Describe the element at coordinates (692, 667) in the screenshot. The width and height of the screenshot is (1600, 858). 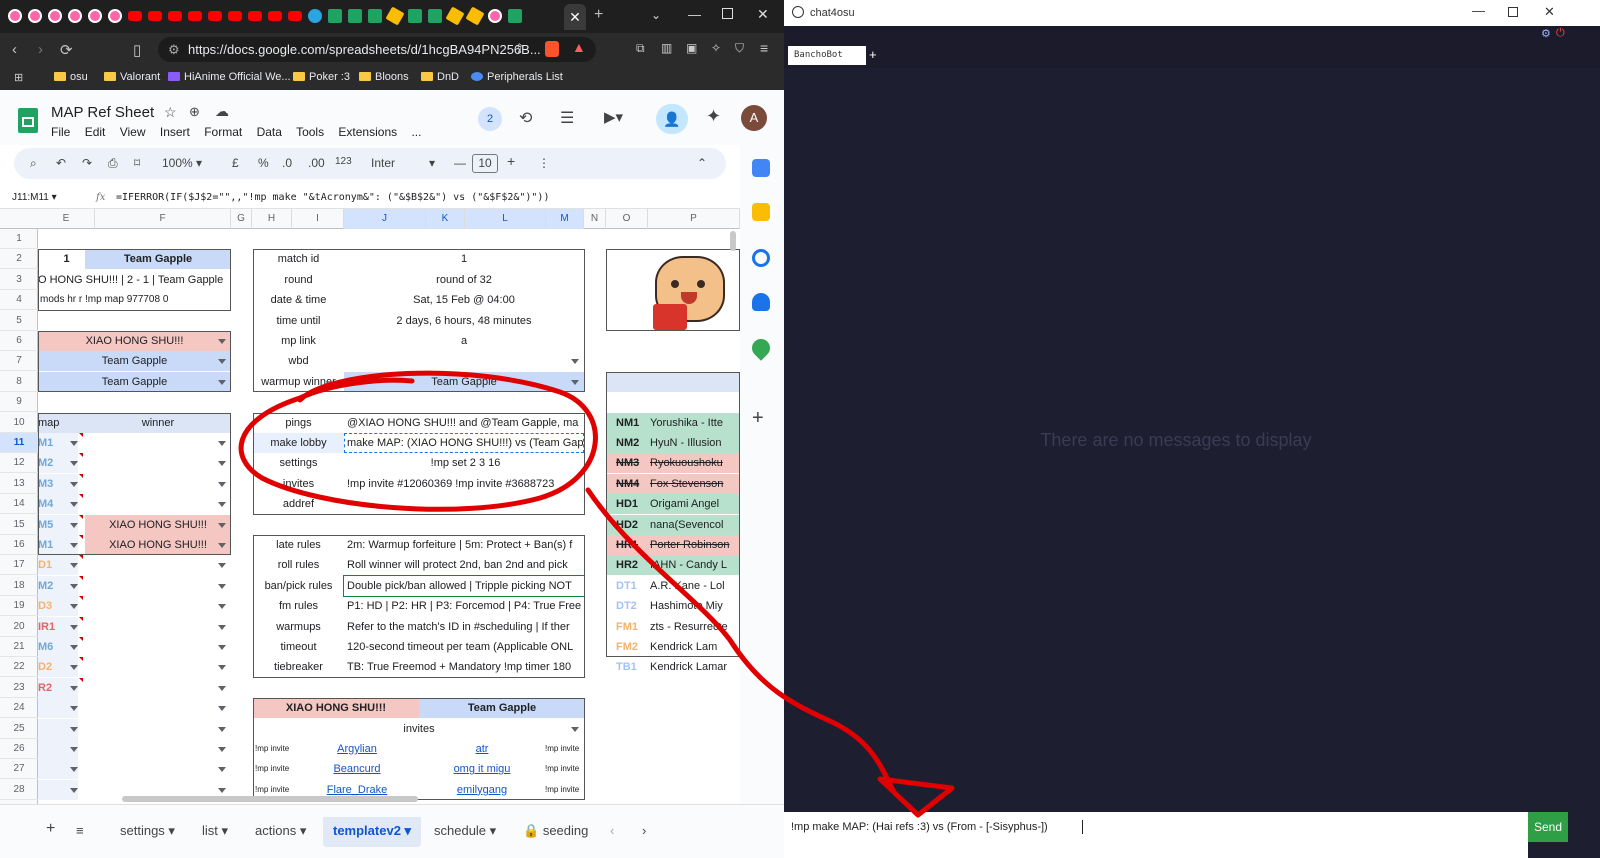
I see `map-title: Kendrick Lamar` at that location.